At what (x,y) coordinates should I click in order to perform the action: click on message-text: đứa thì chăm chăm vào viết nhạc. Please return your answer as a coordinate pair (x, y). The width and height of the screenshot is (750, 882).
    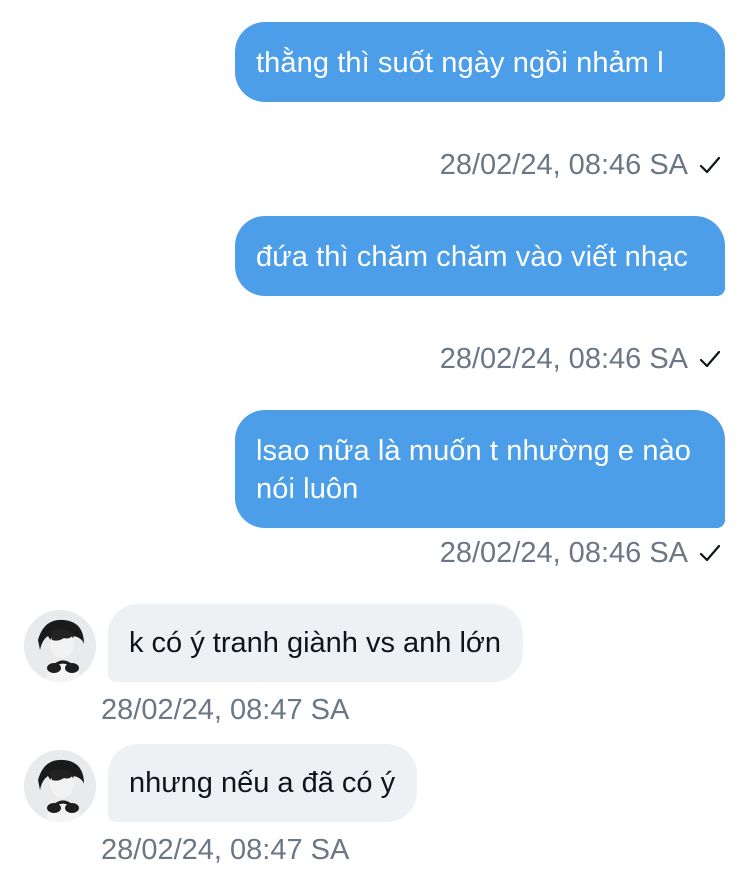
    Looking at the image, I should click on (472, 257).